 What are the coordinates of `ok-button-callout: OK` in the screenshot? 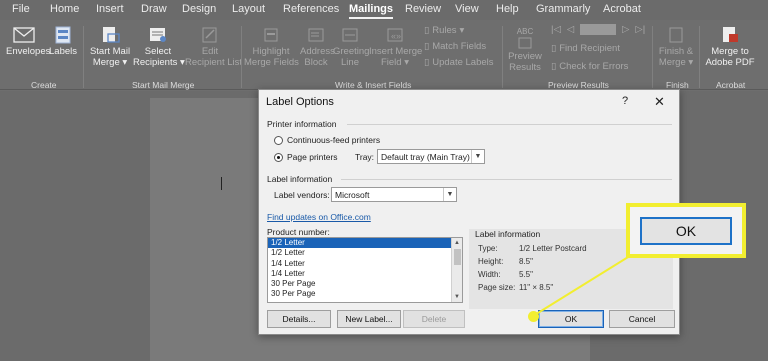 It's located at (686, 230).